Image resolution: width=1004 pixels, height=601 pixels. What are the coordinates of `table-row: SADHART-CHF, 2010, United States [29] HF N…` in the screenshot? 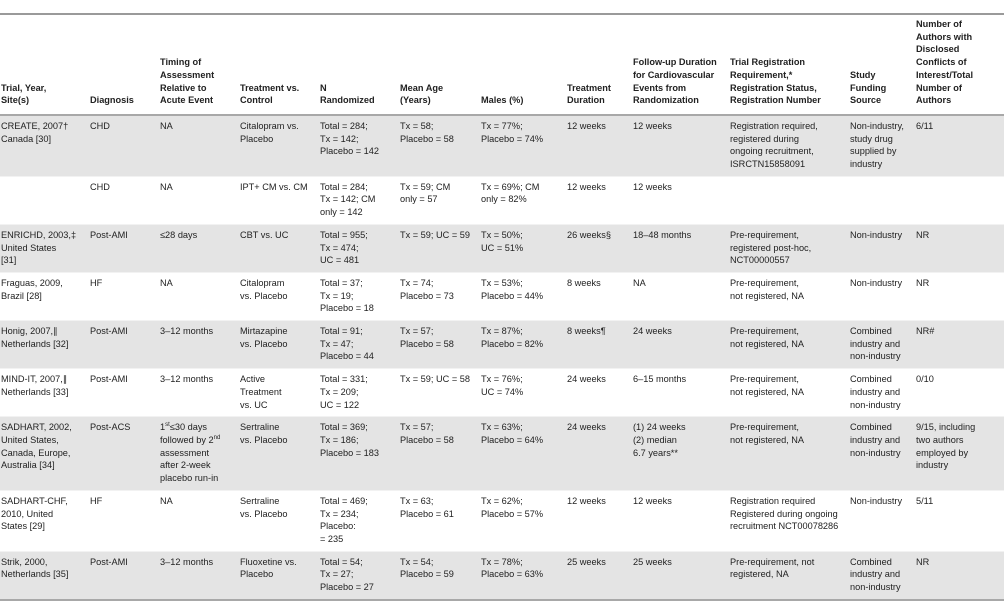 It's located at (502, 521).